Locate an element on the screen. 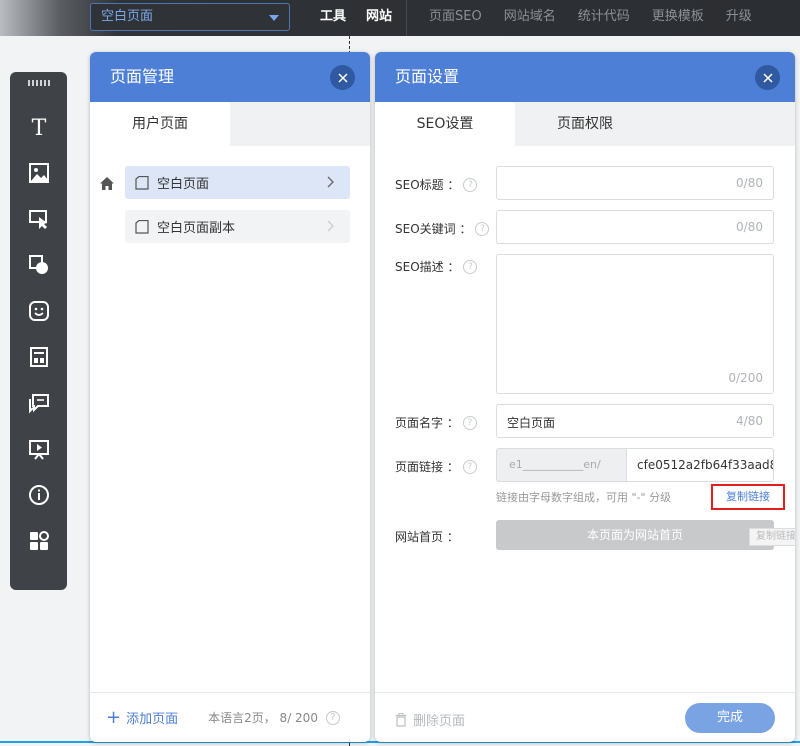 Image resolution: width=800 pixels, height=746 pixels. seo-description-label: SEO描述 ： ? is located at coordinates (436, 266).